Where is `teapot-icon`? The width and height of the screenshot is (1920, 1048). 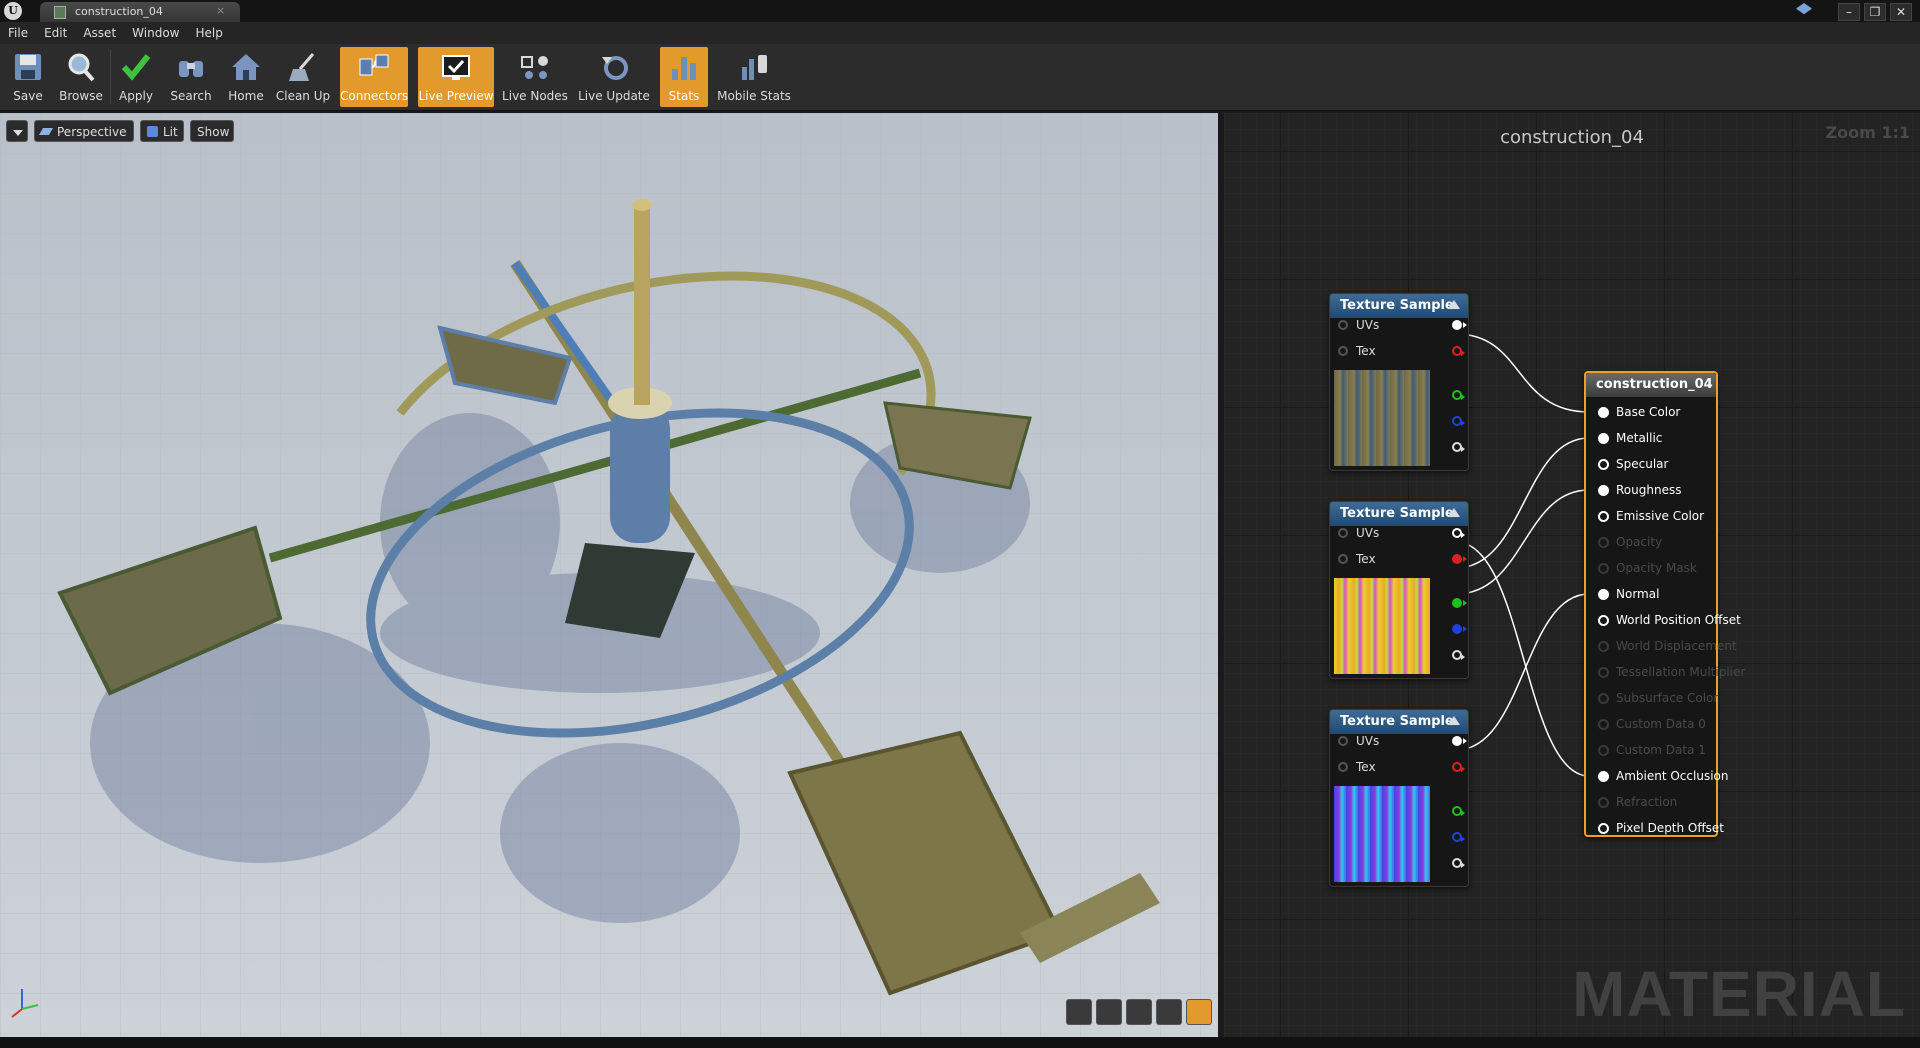
teapot-icon is located at coordinates (1199, 1012).